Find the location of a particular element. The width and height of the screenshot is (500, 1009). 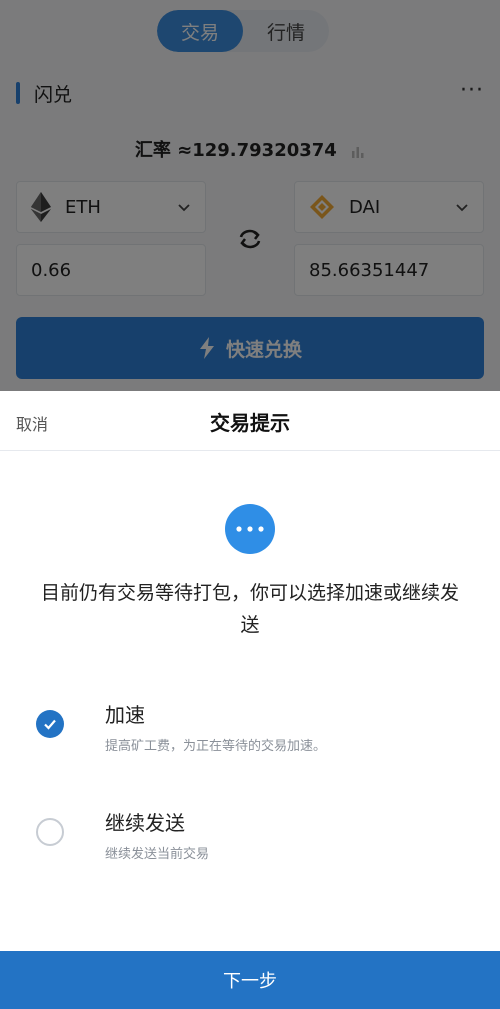

prompt-message: 目前仍有交易等待打包，你可以选择加速或继续发送 is located at coordinates (249, 609).